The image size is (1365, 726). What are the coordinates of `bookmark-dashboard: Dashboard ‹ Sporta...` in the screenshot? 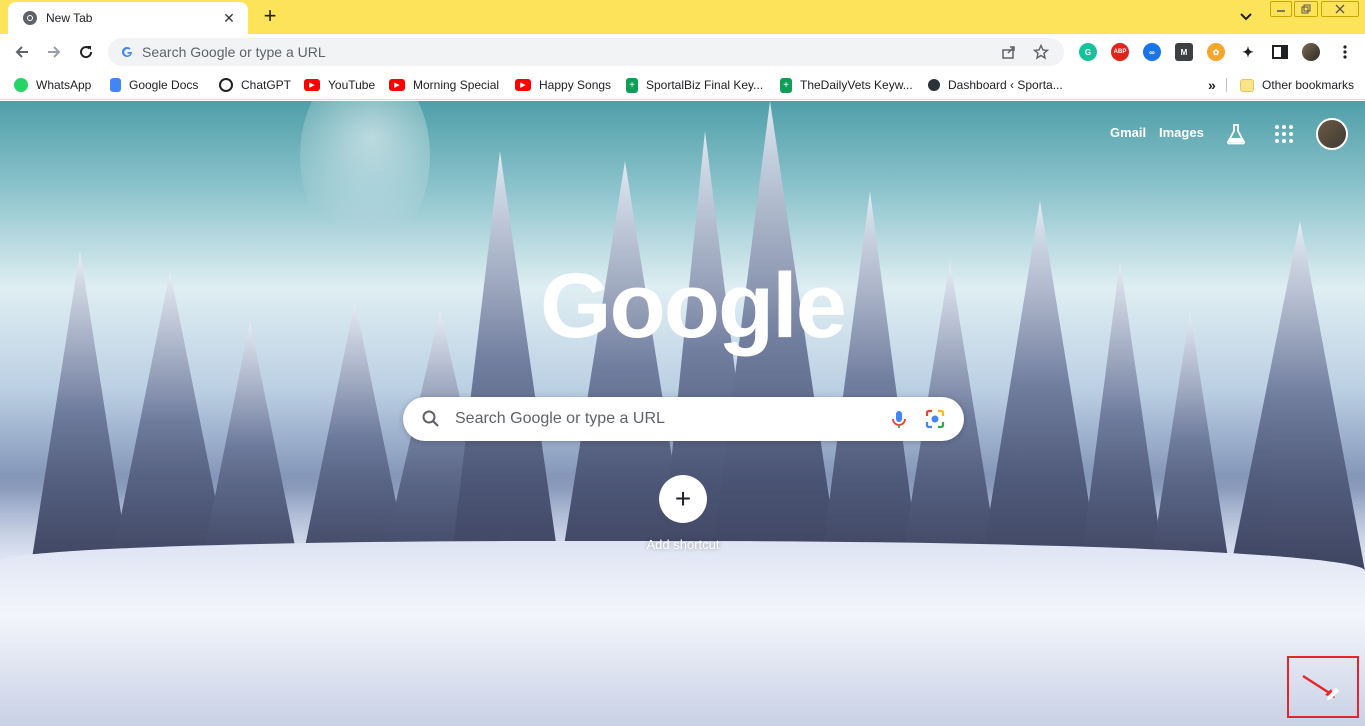 It's located at (995, 85).